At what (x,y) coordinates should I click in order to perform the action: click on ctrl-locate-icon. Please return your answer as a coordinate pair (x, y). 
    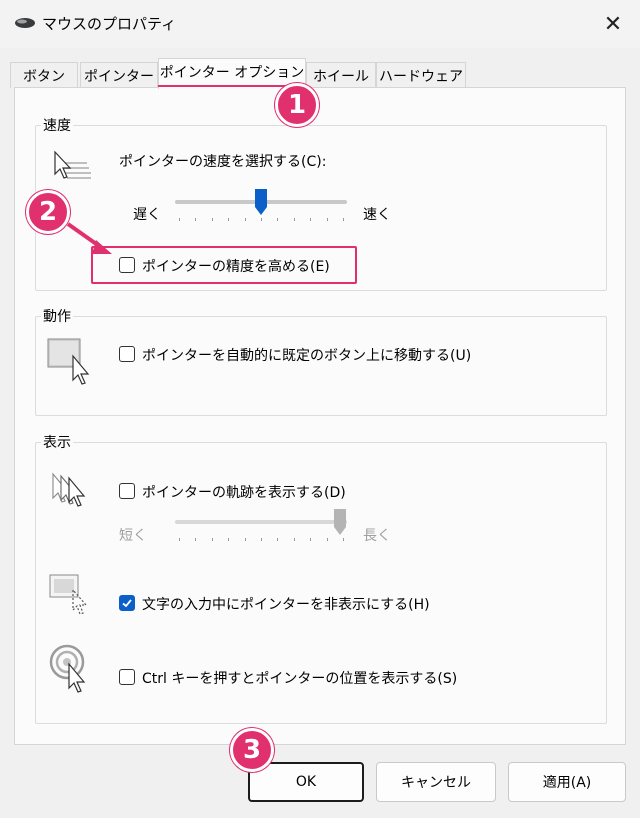
    Looking at the image, I should click on (67, 668).